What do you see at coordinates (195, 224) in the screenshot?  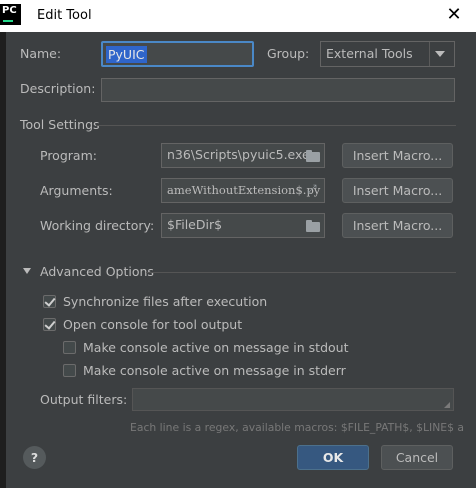 I see `workdir-input-value: $FileDir$` at bounding box center [195, 224].